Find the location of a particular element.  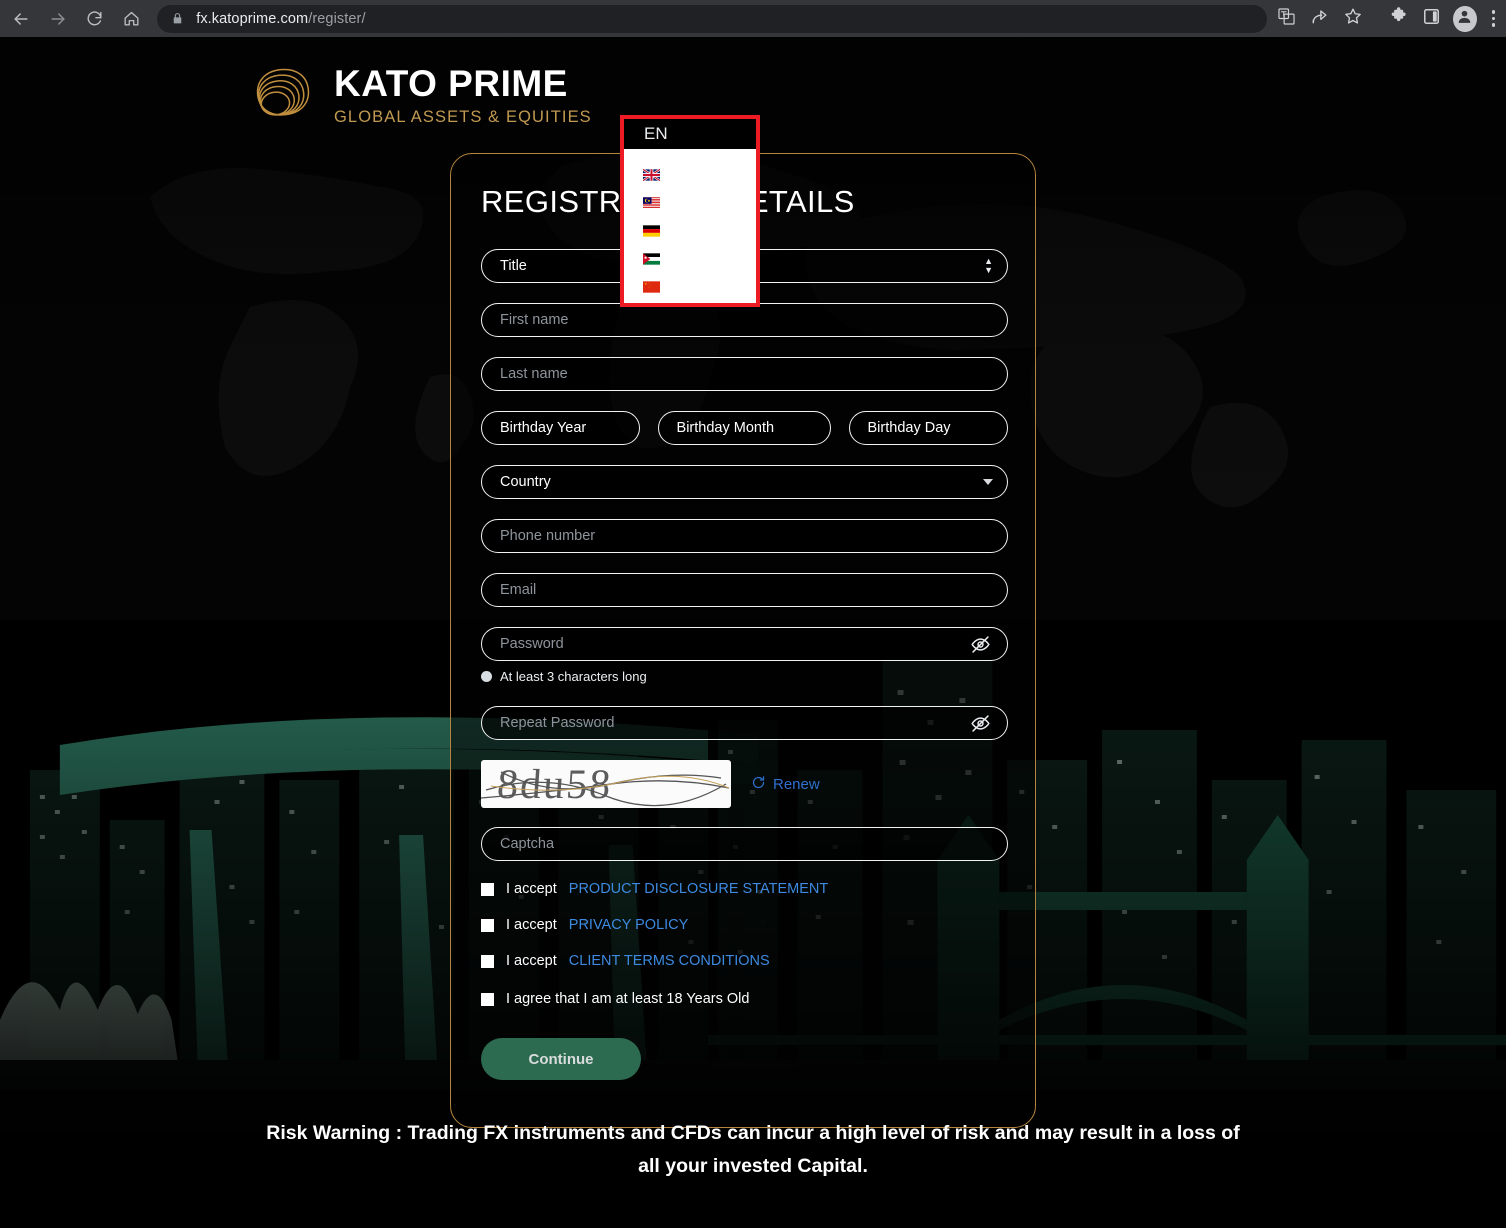

uk-flag-icon is located at coordinates (651, 175).